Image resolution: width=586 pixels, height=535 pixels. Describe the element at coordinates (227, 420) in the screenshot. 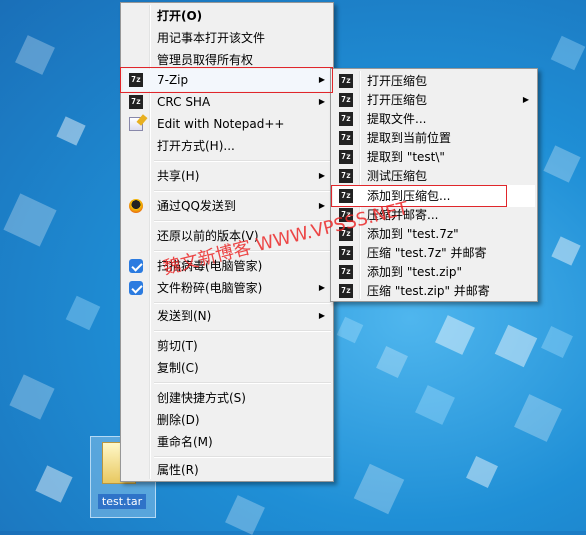

I see `menu-item-delete: 删除(D)` at that location.